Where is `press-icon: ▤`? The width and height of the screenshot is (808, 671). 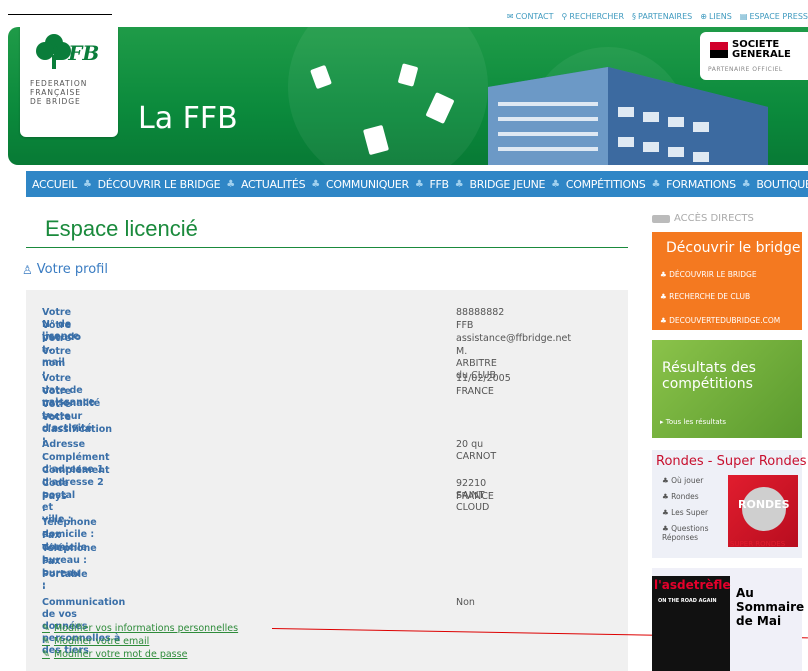 press-icon: ▤ is located at coordinates (743, 16).